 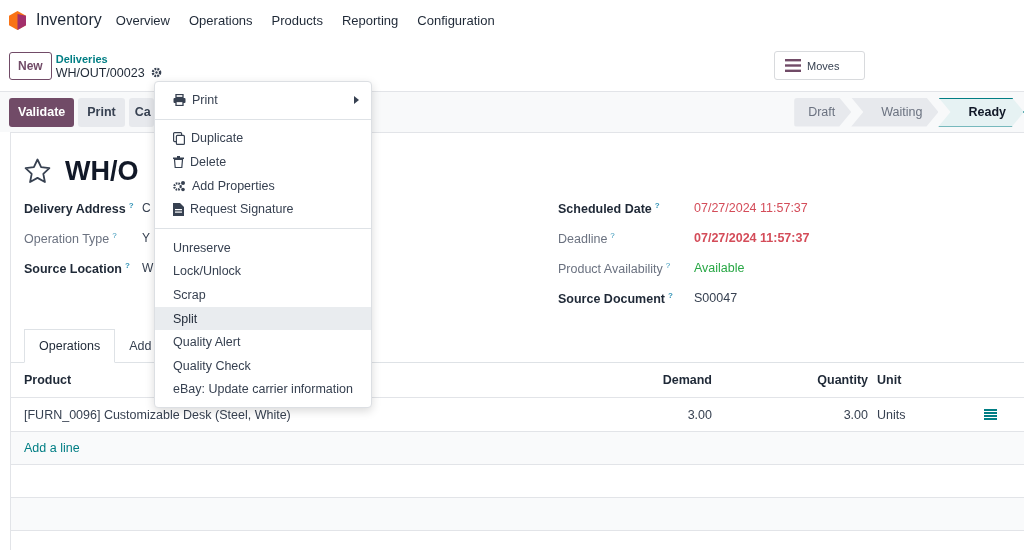 What do you see at coordinates (71, 239) in the screenshot?
I see `field-label: Operation Type $^{?}$` at bounding box center [71, 239].